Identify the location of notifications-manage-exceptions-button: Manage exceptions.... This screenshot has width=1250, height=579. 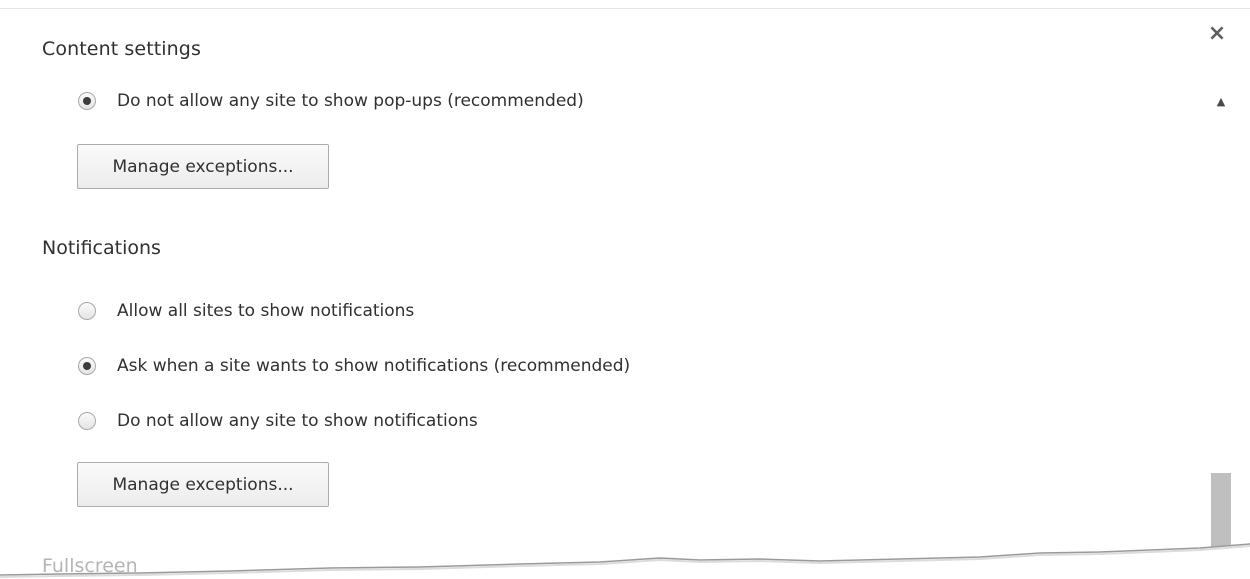
(203, 484).